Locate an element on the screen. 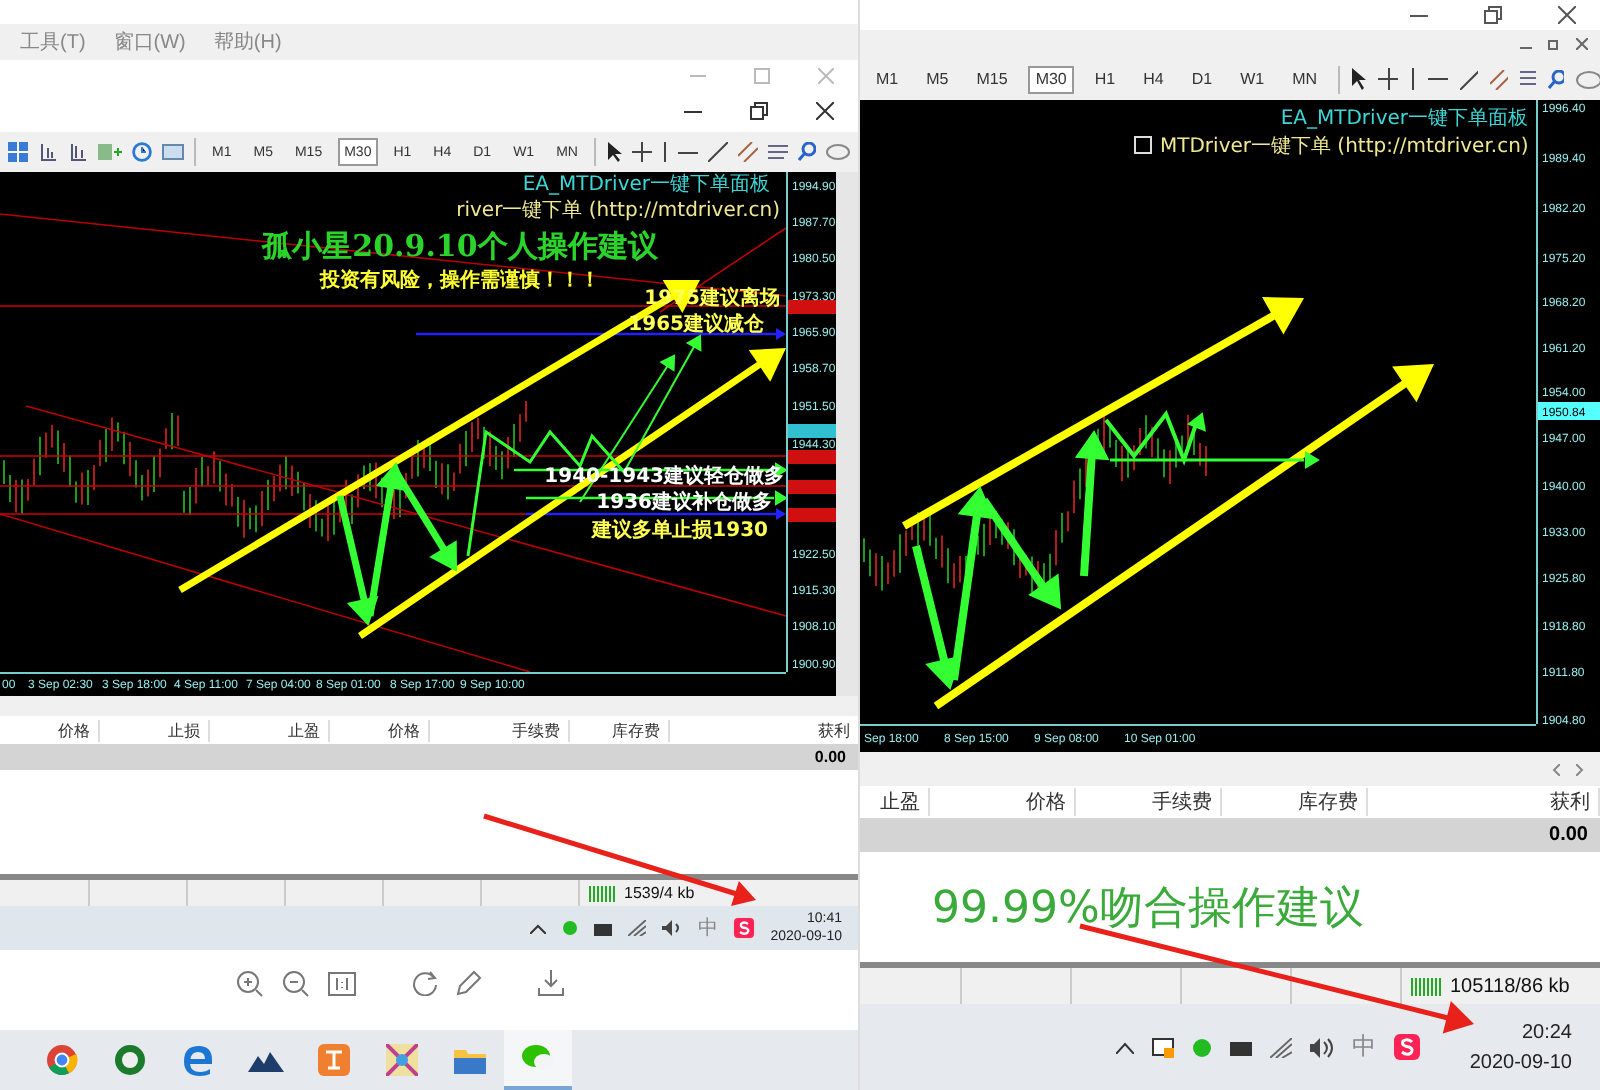  timeframe-button: H1 is located at coordinates (1105, 79).